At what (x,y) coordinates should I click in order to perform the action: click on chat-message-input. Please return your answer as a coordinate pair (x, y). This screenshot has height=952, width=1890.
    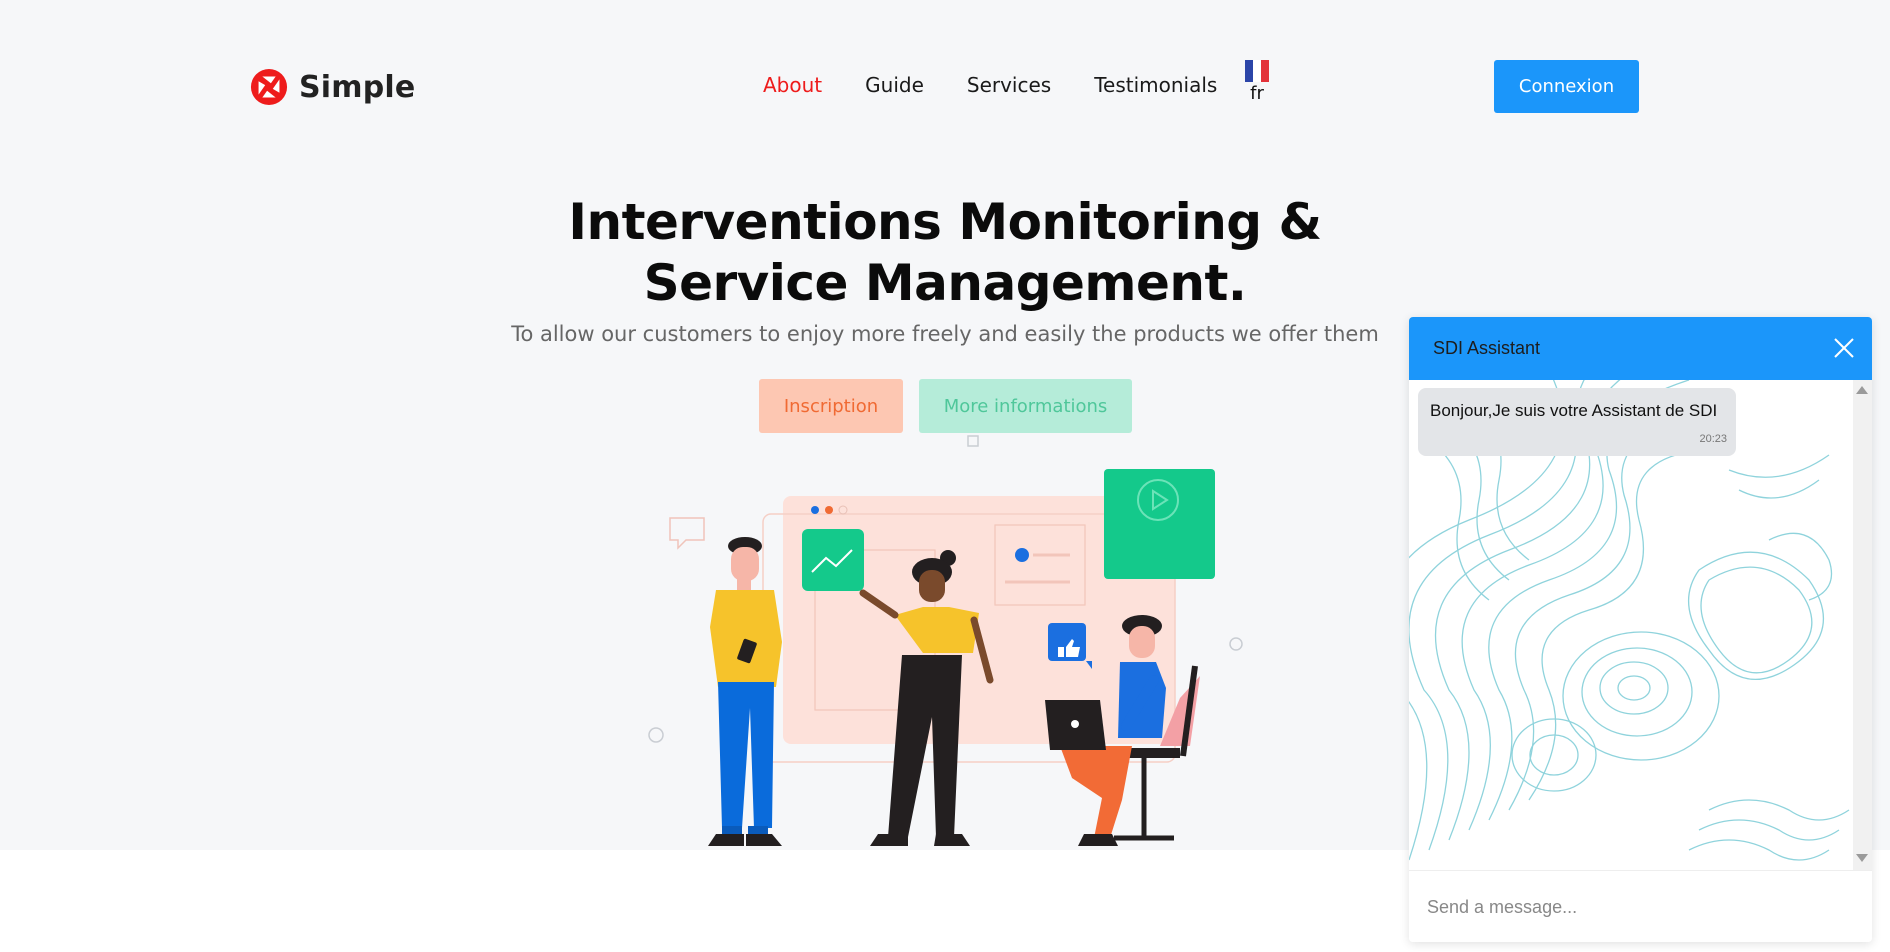
    Looking at the image, I should click on (1637, 907).